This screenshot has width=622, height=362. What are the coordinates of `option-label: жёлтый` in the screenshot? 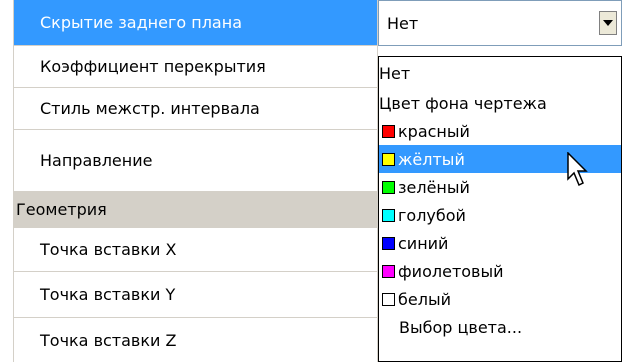 It's located at (431, 159).